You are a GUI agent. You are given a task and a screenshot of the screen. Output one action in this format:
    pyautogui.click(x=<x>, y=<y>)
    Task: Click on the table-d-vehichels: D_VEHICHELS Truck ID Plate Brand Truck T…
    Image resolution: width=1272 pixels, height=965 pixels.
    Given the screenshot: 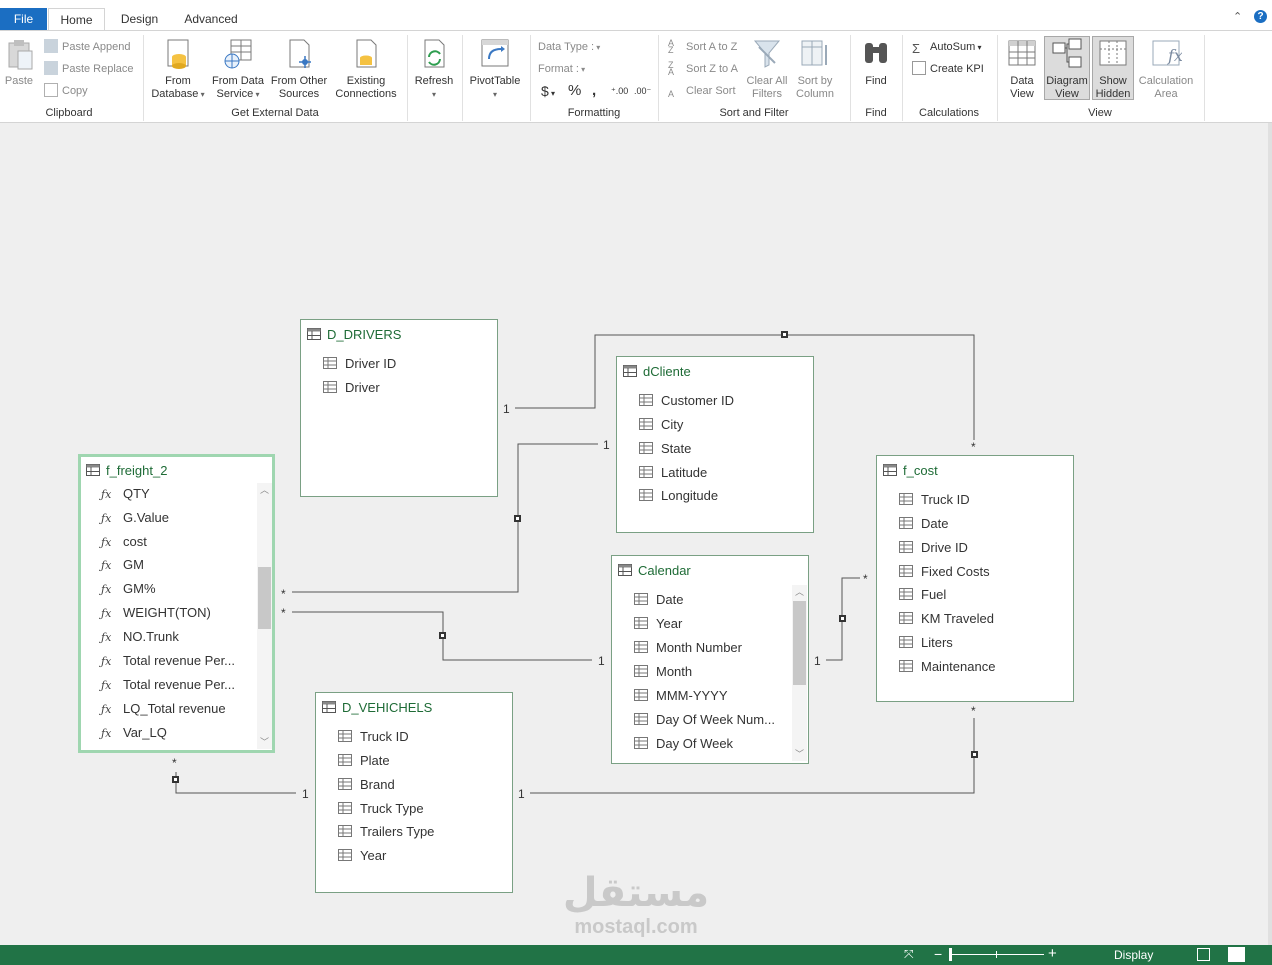 What is the action you would take?
    pyautogui.click(x=414, y=792)
    